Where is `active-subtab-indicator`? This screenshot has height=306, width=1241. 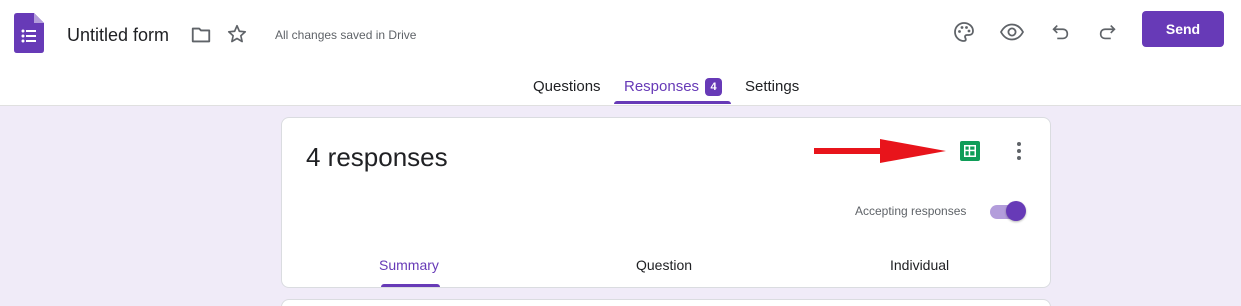 active-subtab-indicator is located at coordinates (410, 285).